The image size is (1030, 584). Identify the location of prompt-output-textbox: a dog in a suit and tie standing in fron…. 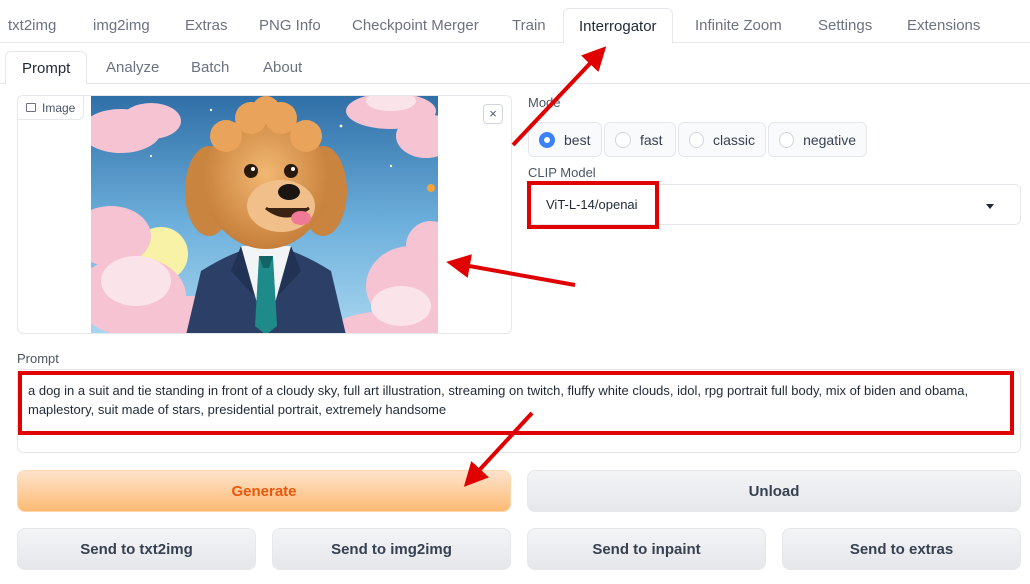
(519, 411).